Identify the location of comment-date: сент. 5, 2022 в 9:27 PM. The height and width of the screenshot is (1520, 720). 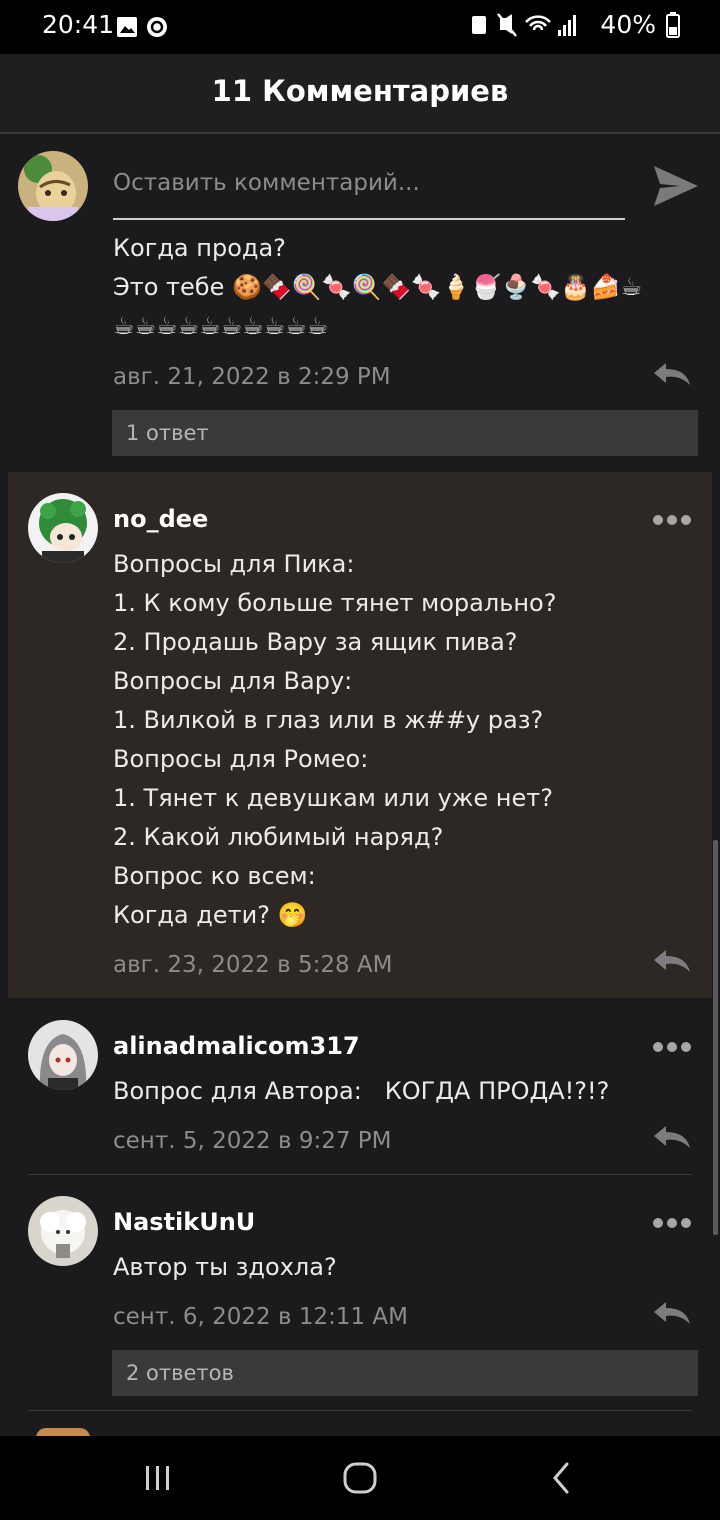
(252, 1141).